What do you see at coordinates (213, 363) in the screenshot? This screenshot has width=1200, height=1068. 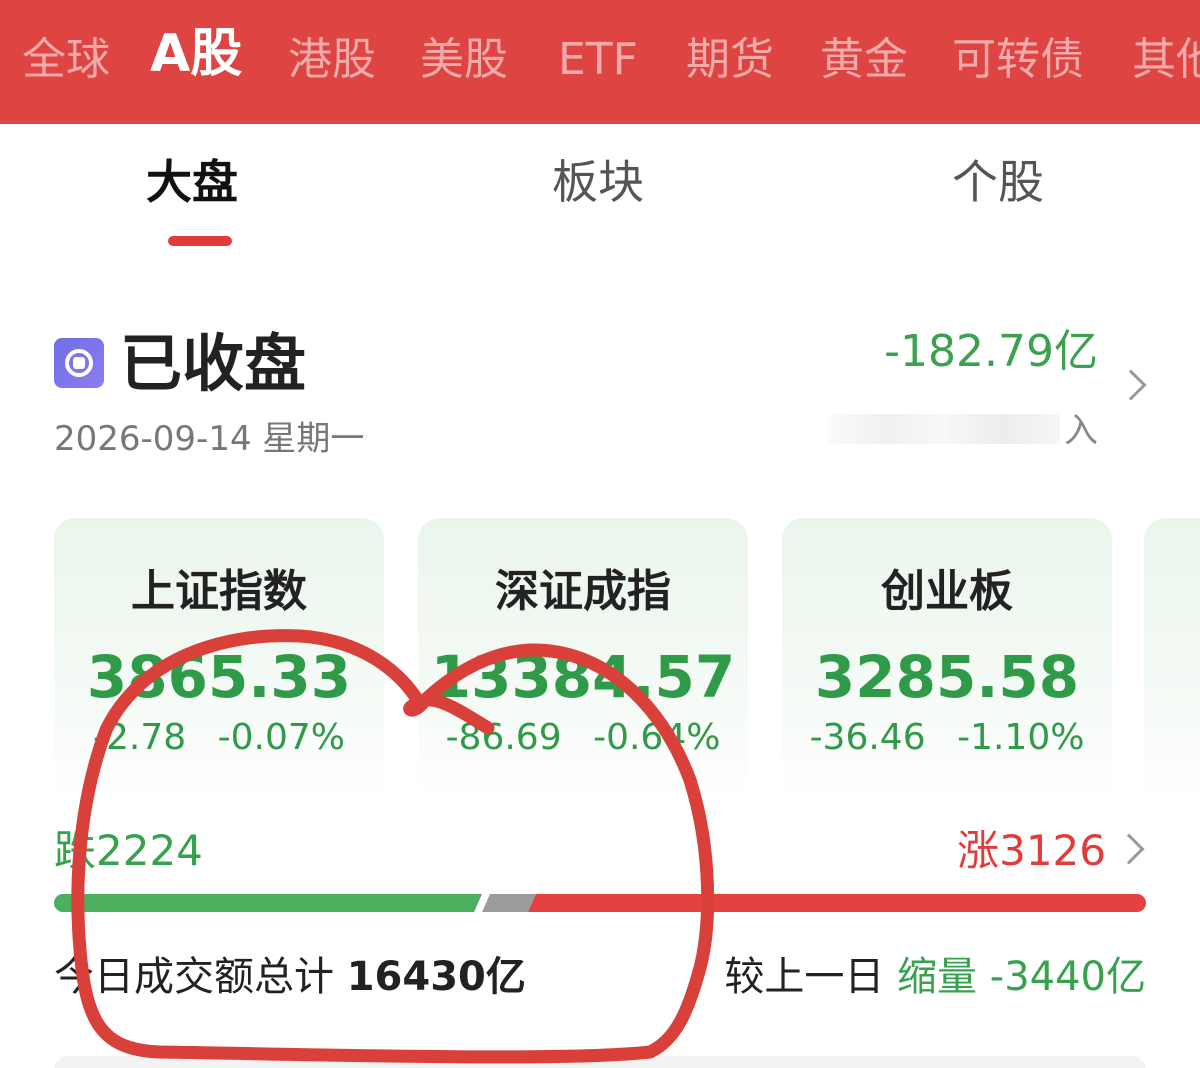 I see `market-status-title: 已收盘` at bounding box center [213, 363].